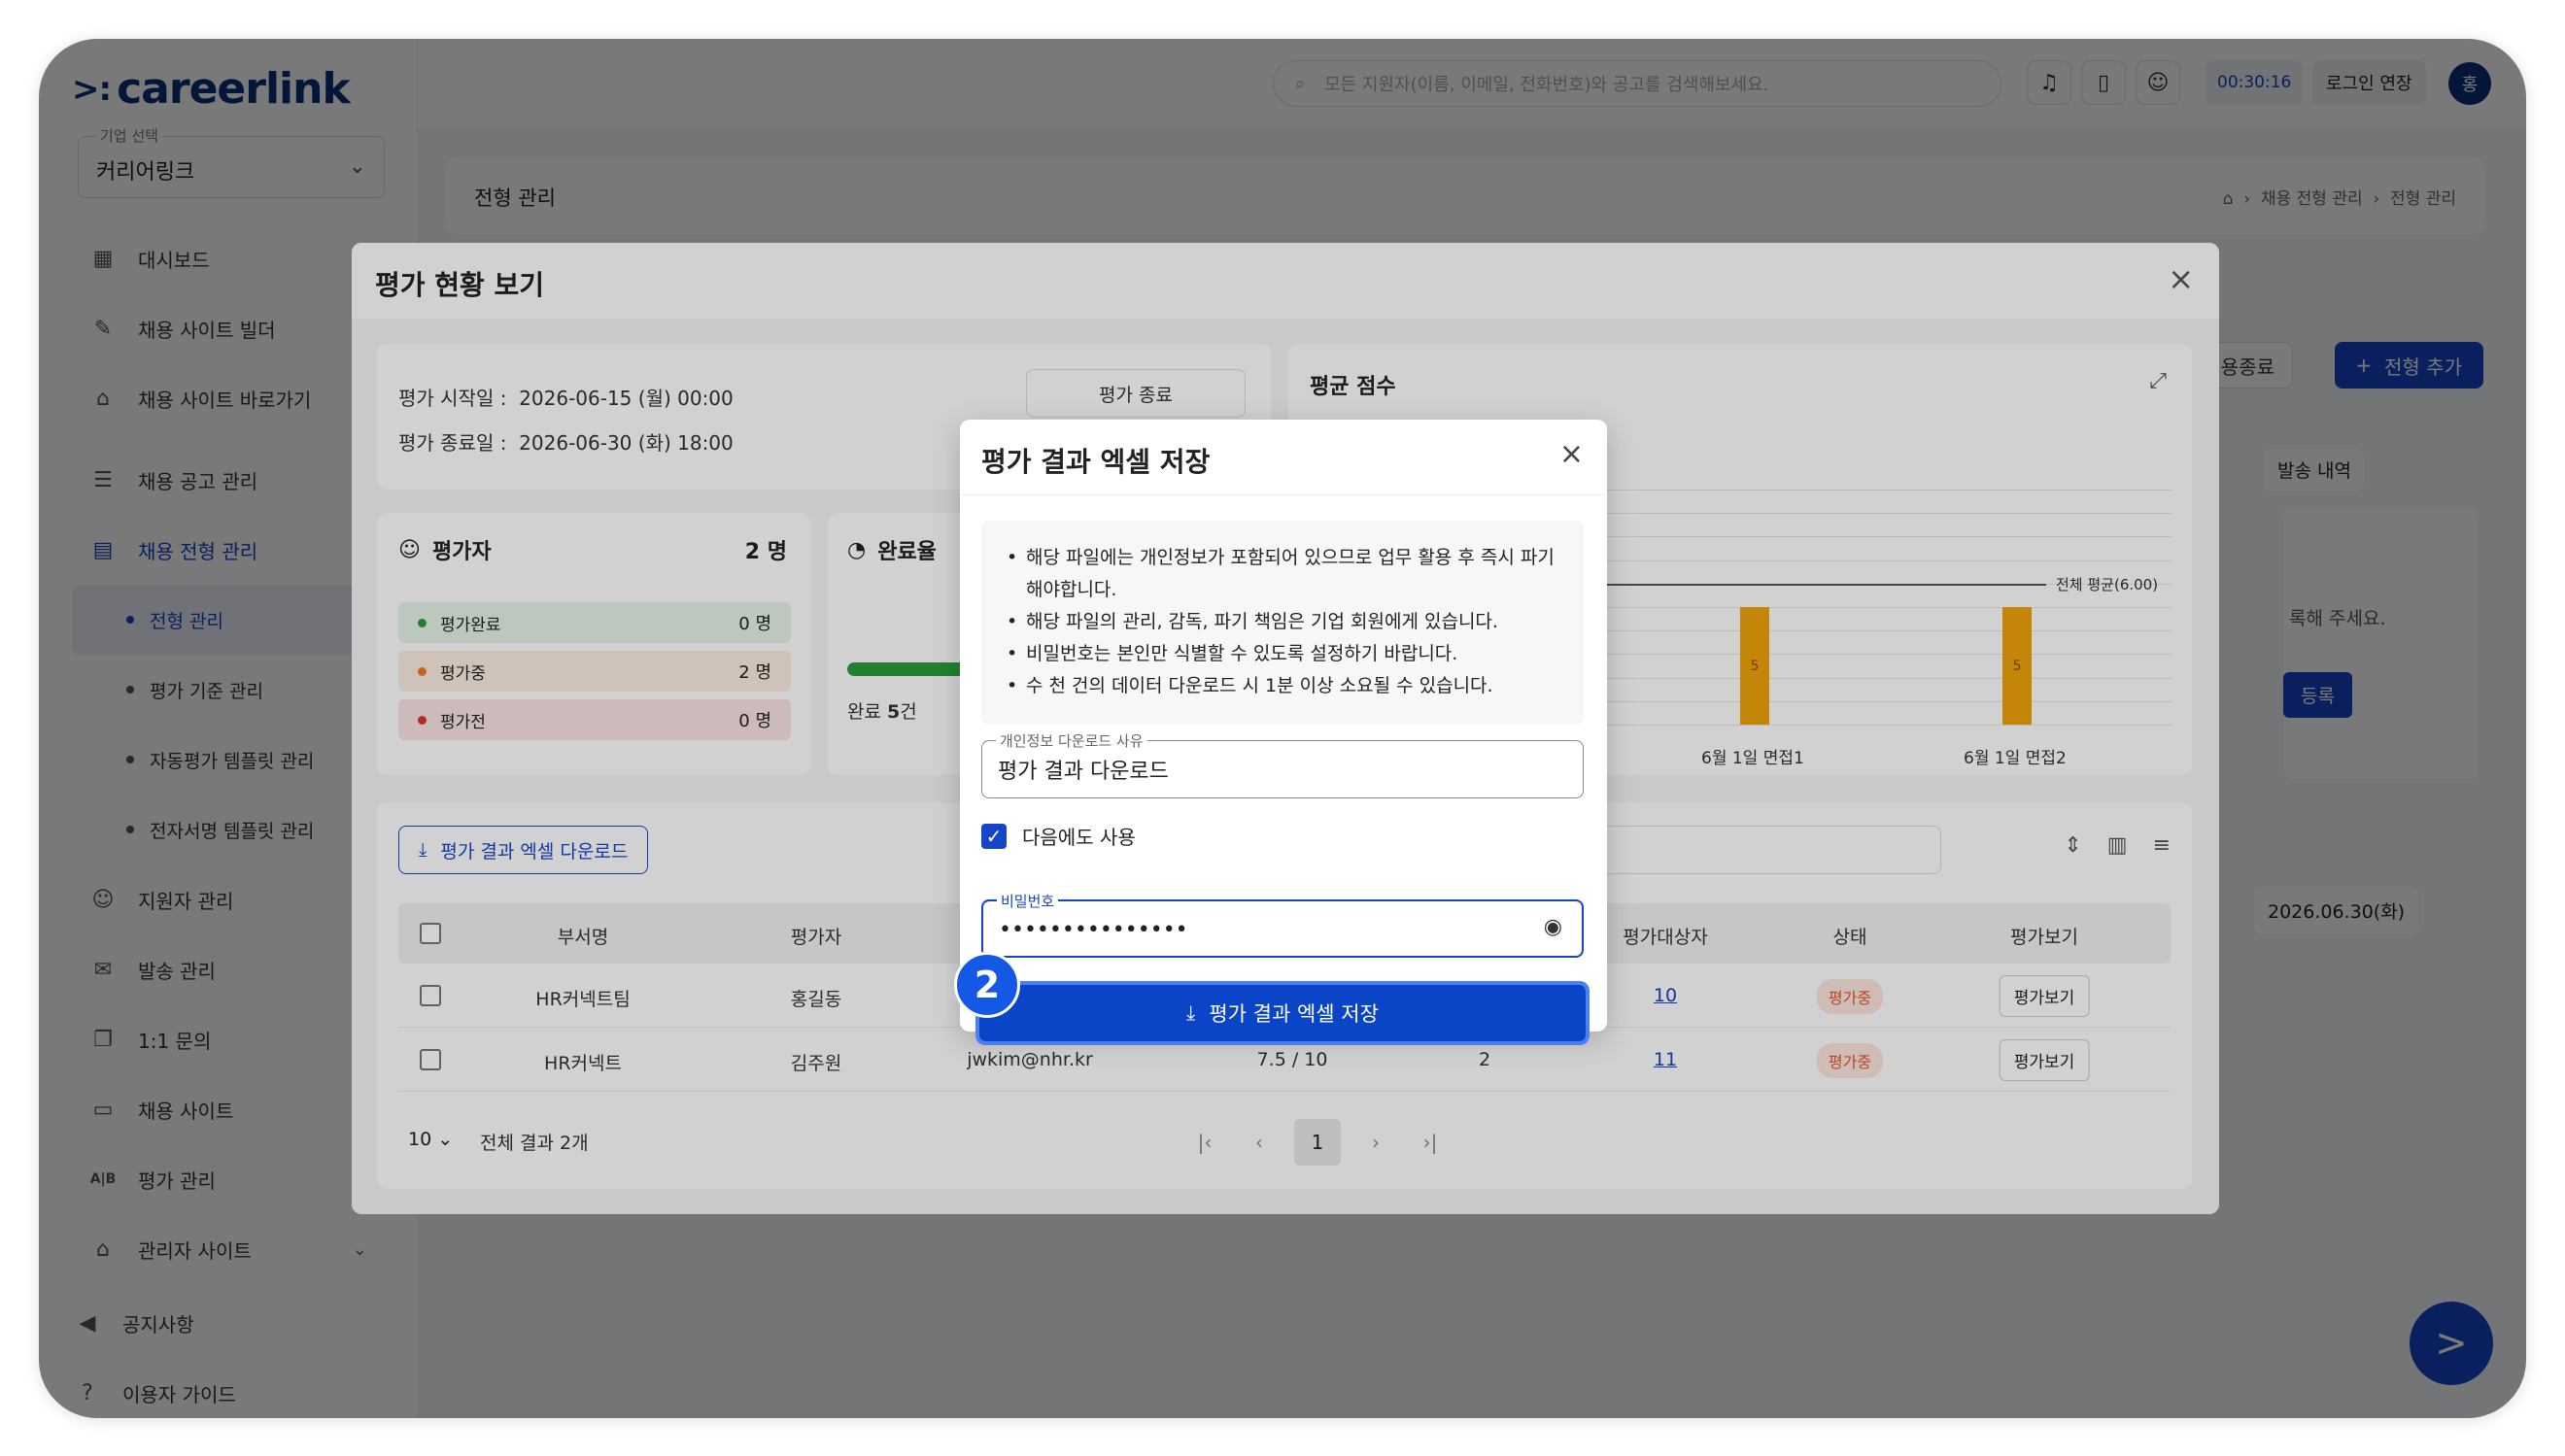  Describe the element at coordinates (1096, 462) in the screenshot. I see `modal-title: 평가 결과 엑셀 저장` at that location.